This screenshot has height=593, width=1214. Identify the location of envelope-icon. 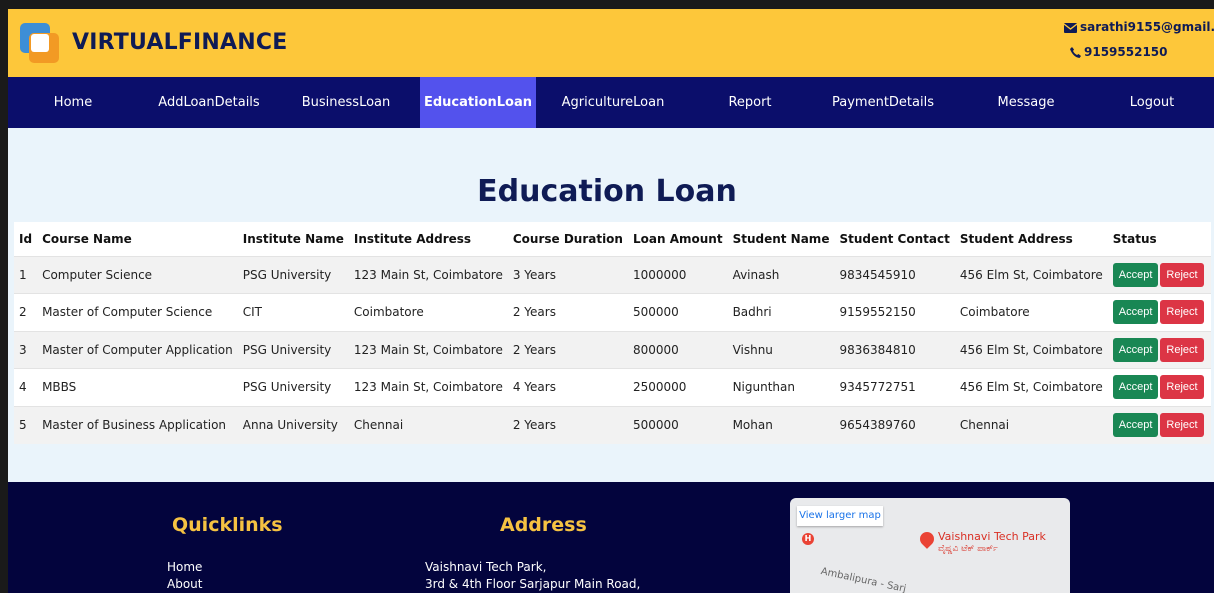
(1070, 28).